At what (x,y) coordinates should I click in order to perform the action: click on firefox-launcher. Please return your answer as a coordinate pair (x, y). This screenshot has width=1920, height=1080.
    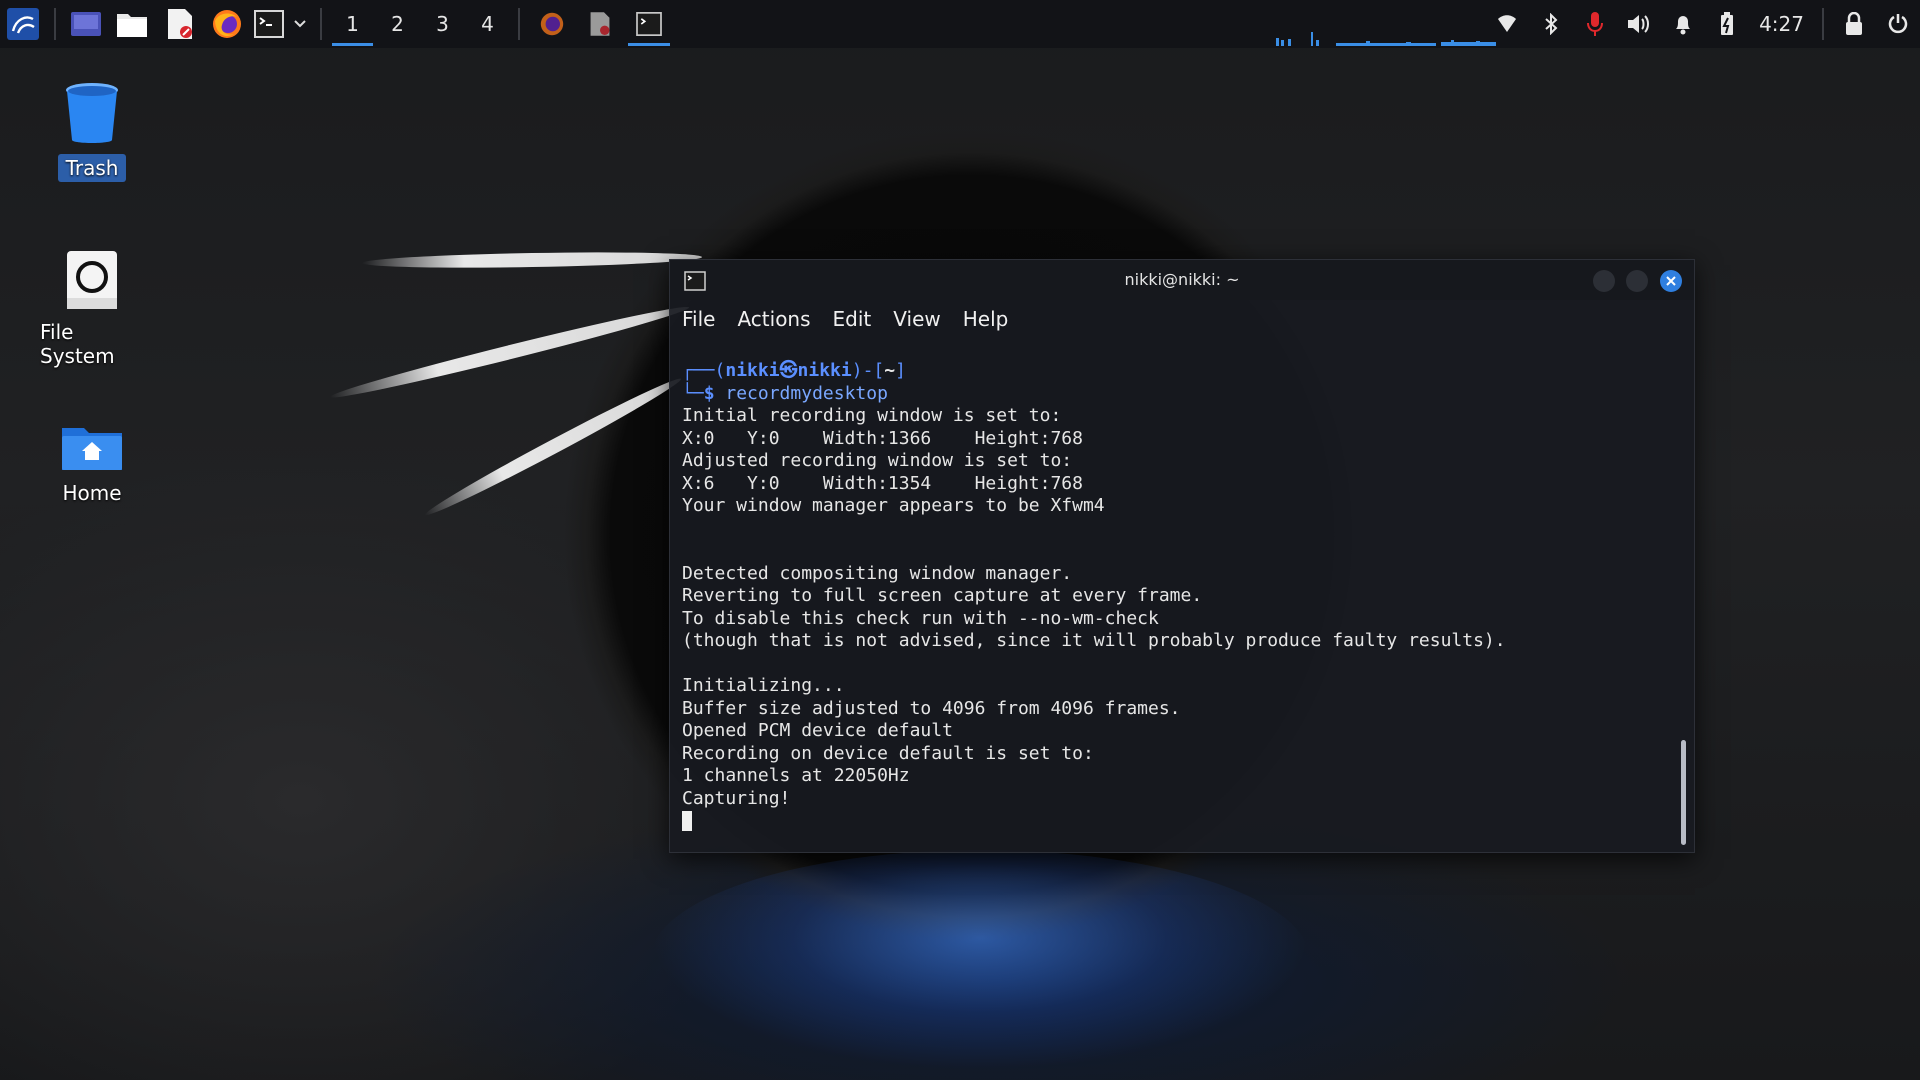
    Looking at the image, I should click on (227, 24).